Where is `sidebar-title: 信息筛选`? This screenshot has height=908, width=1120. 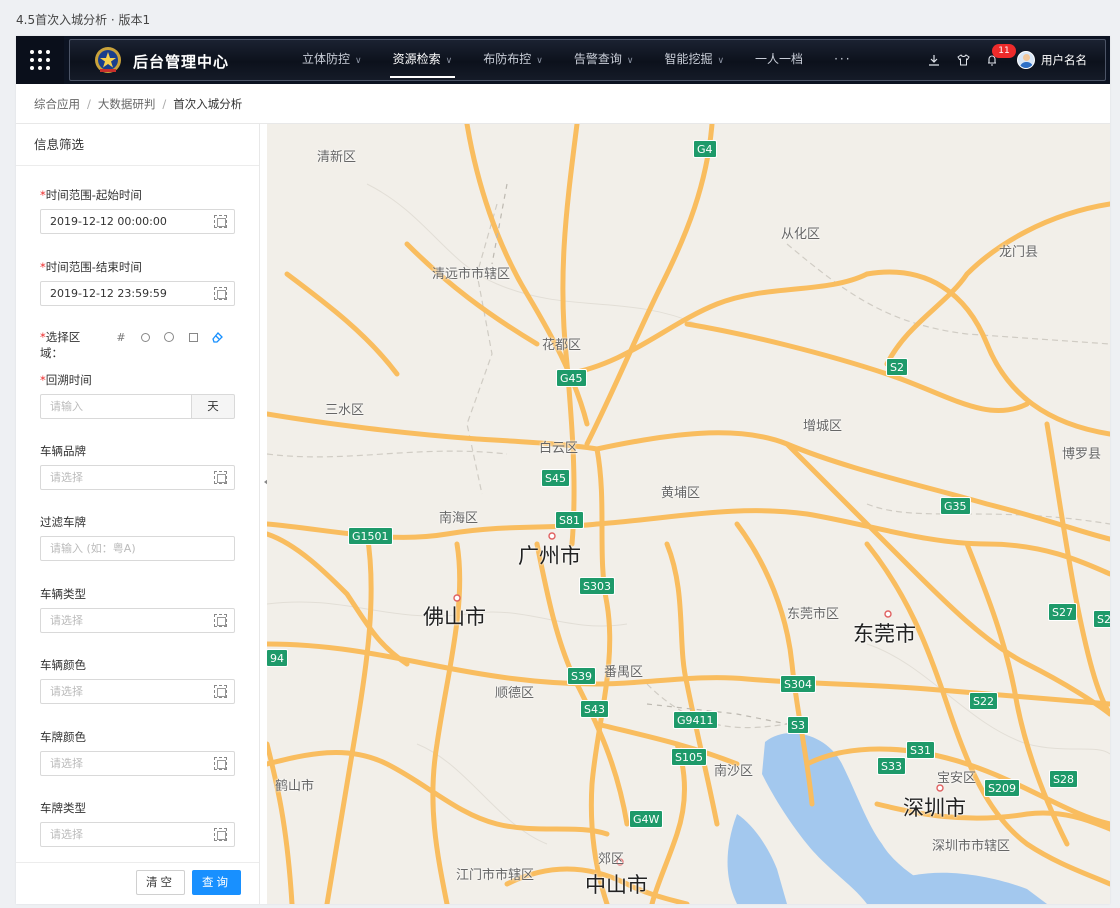
sidebar-title: 信息筛选 is located at coordinates (137, 145).